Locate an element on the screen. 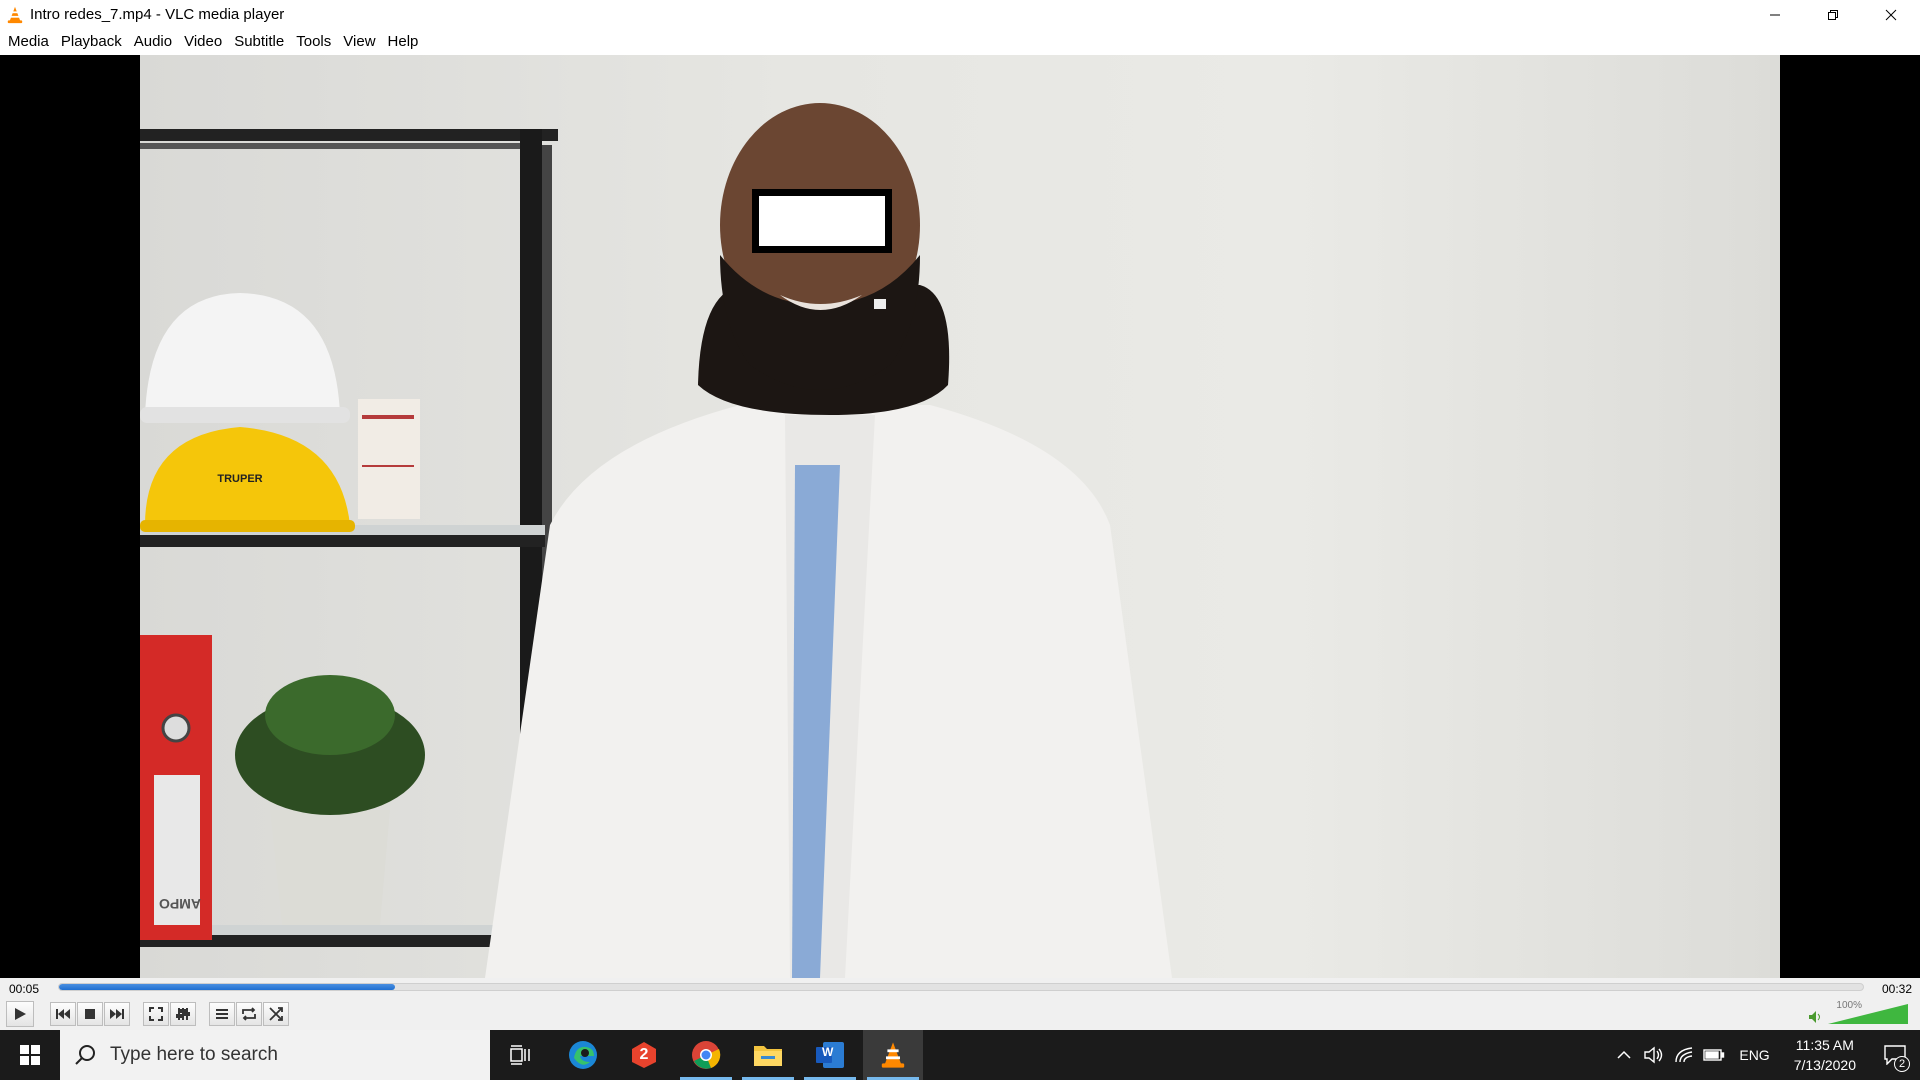 The height and width of the screenshot is (1080, 1920). clock-time: 11:35 AM is located at coordinates (1824, 1045).